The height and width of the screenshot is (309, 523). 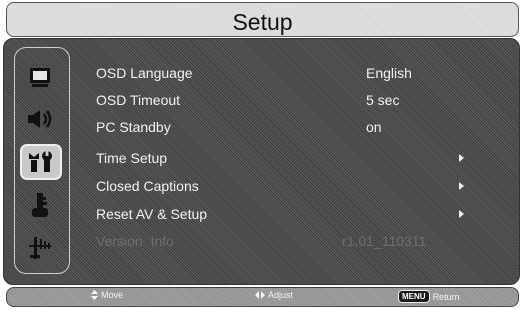 I want to click on menu-item-label: PC Standby, so click(x=133, y=127).